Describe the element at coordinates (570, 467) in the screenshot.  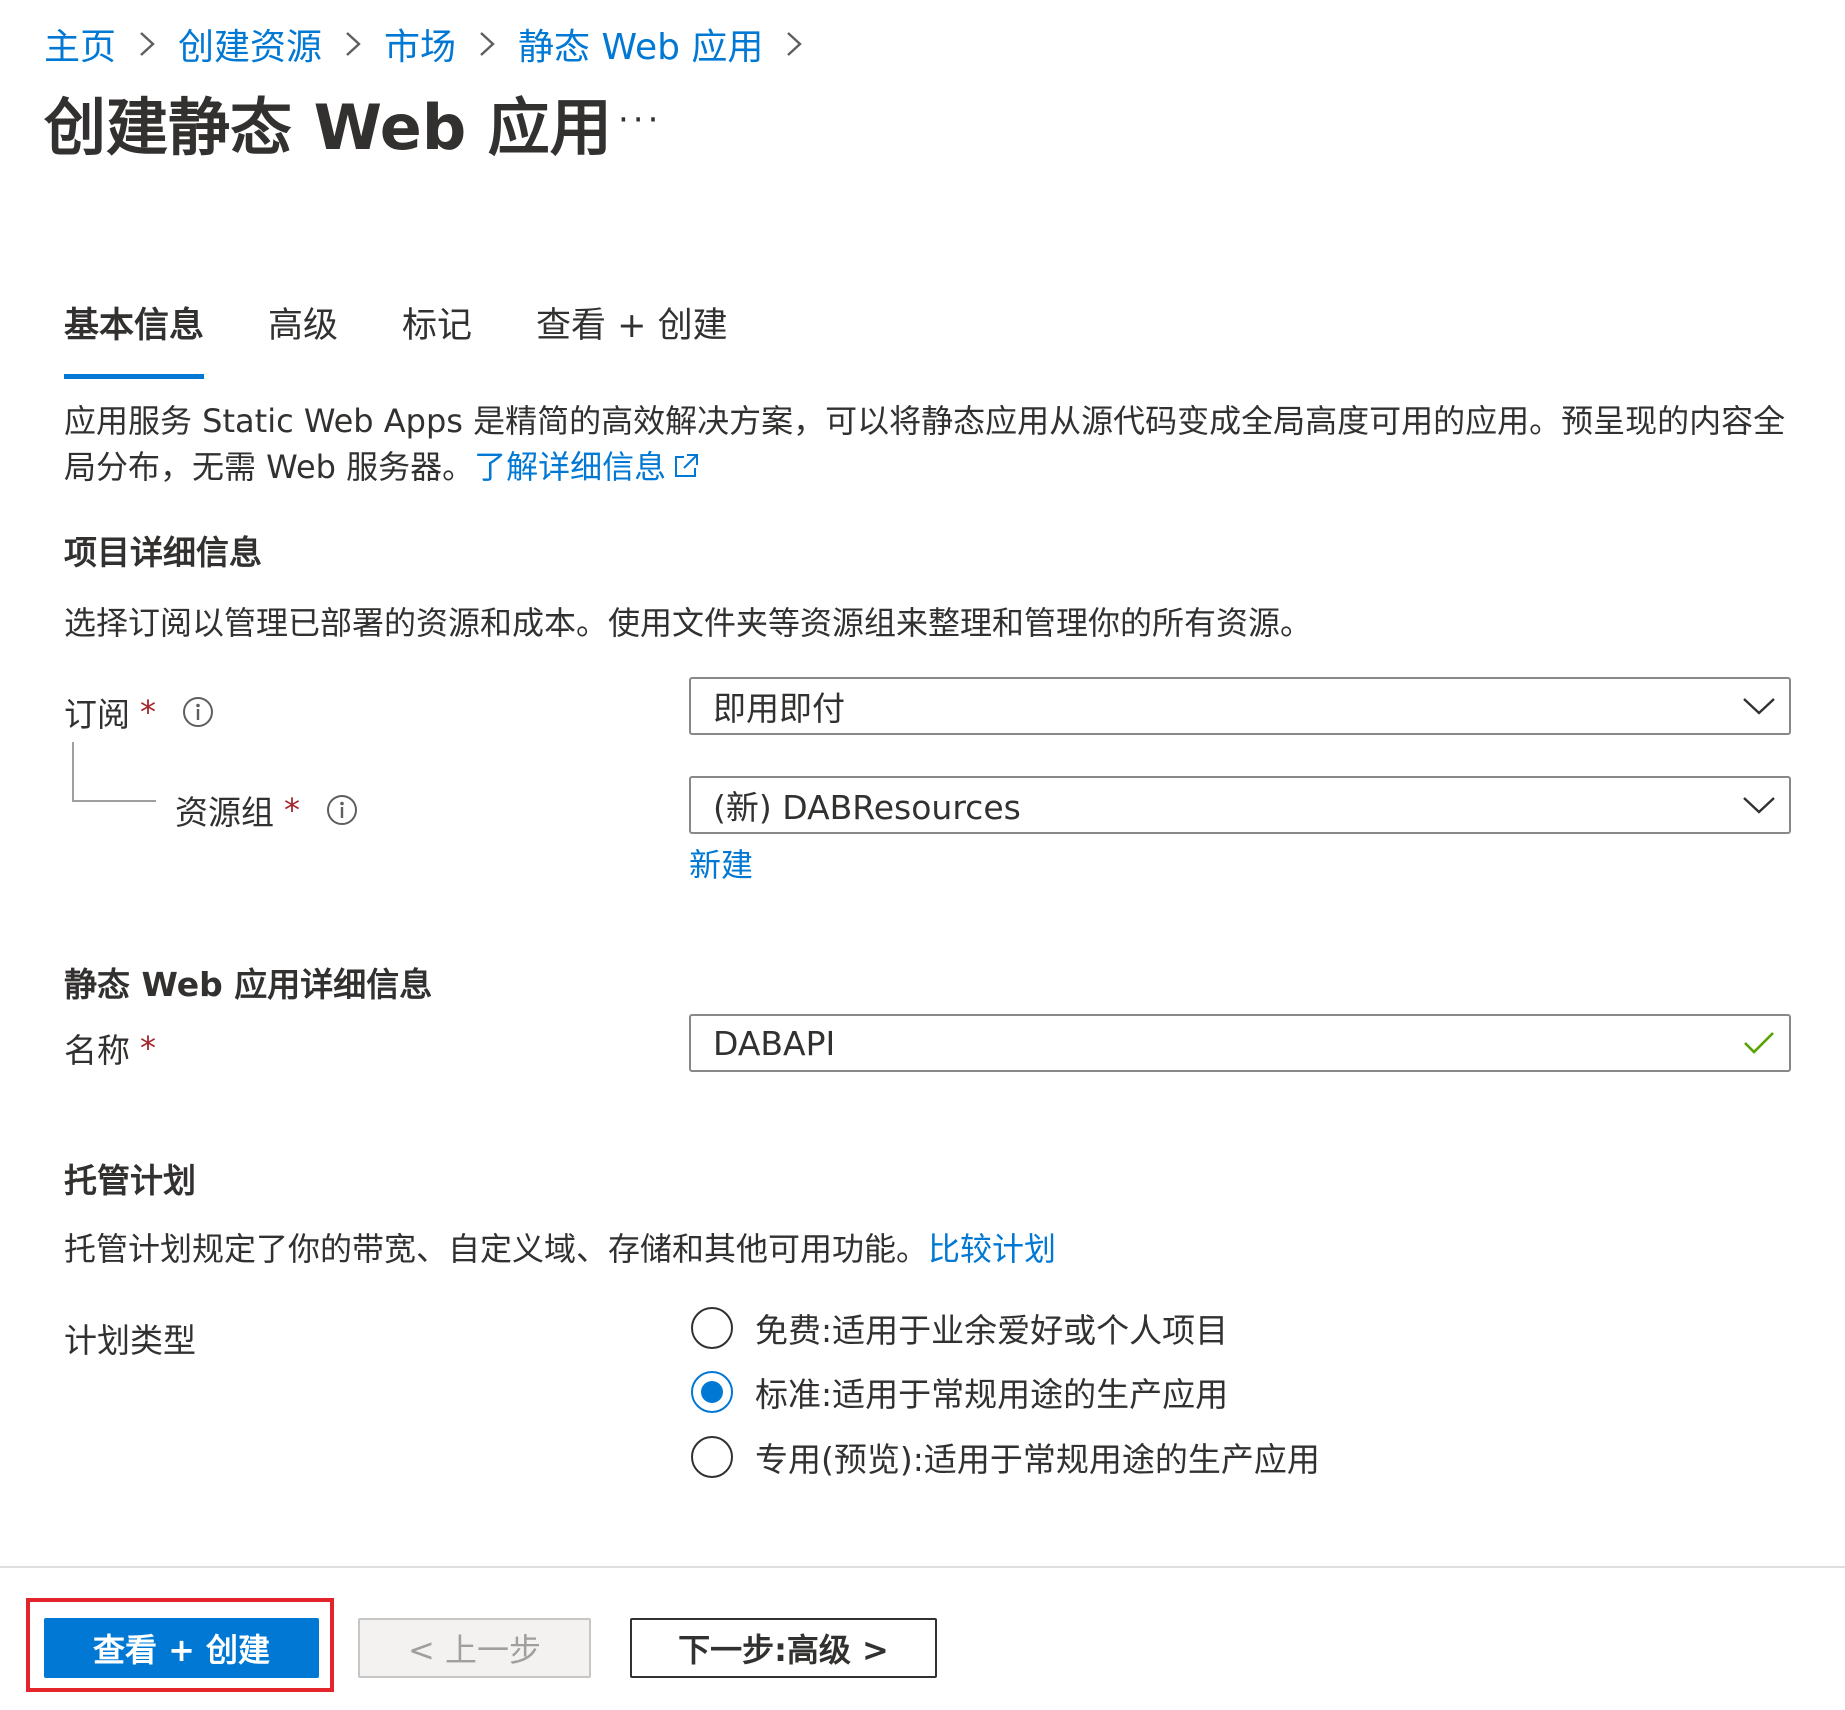
I see `learn-more-label: 了解详细信息` at that location.